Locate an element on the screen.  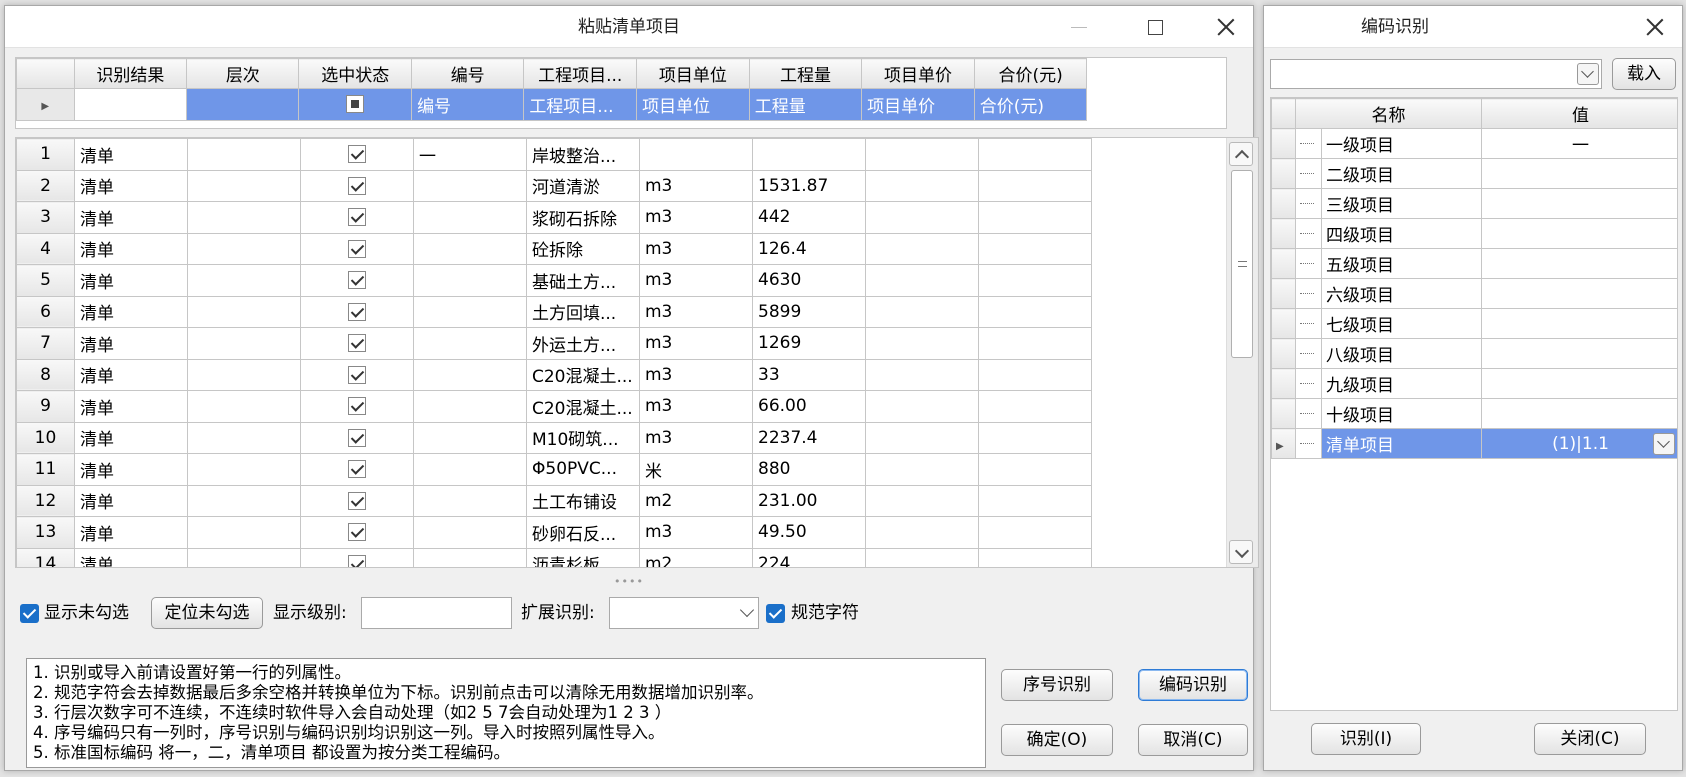
attr-cell-price: 项目单价 is located at coordinates (918, 104).